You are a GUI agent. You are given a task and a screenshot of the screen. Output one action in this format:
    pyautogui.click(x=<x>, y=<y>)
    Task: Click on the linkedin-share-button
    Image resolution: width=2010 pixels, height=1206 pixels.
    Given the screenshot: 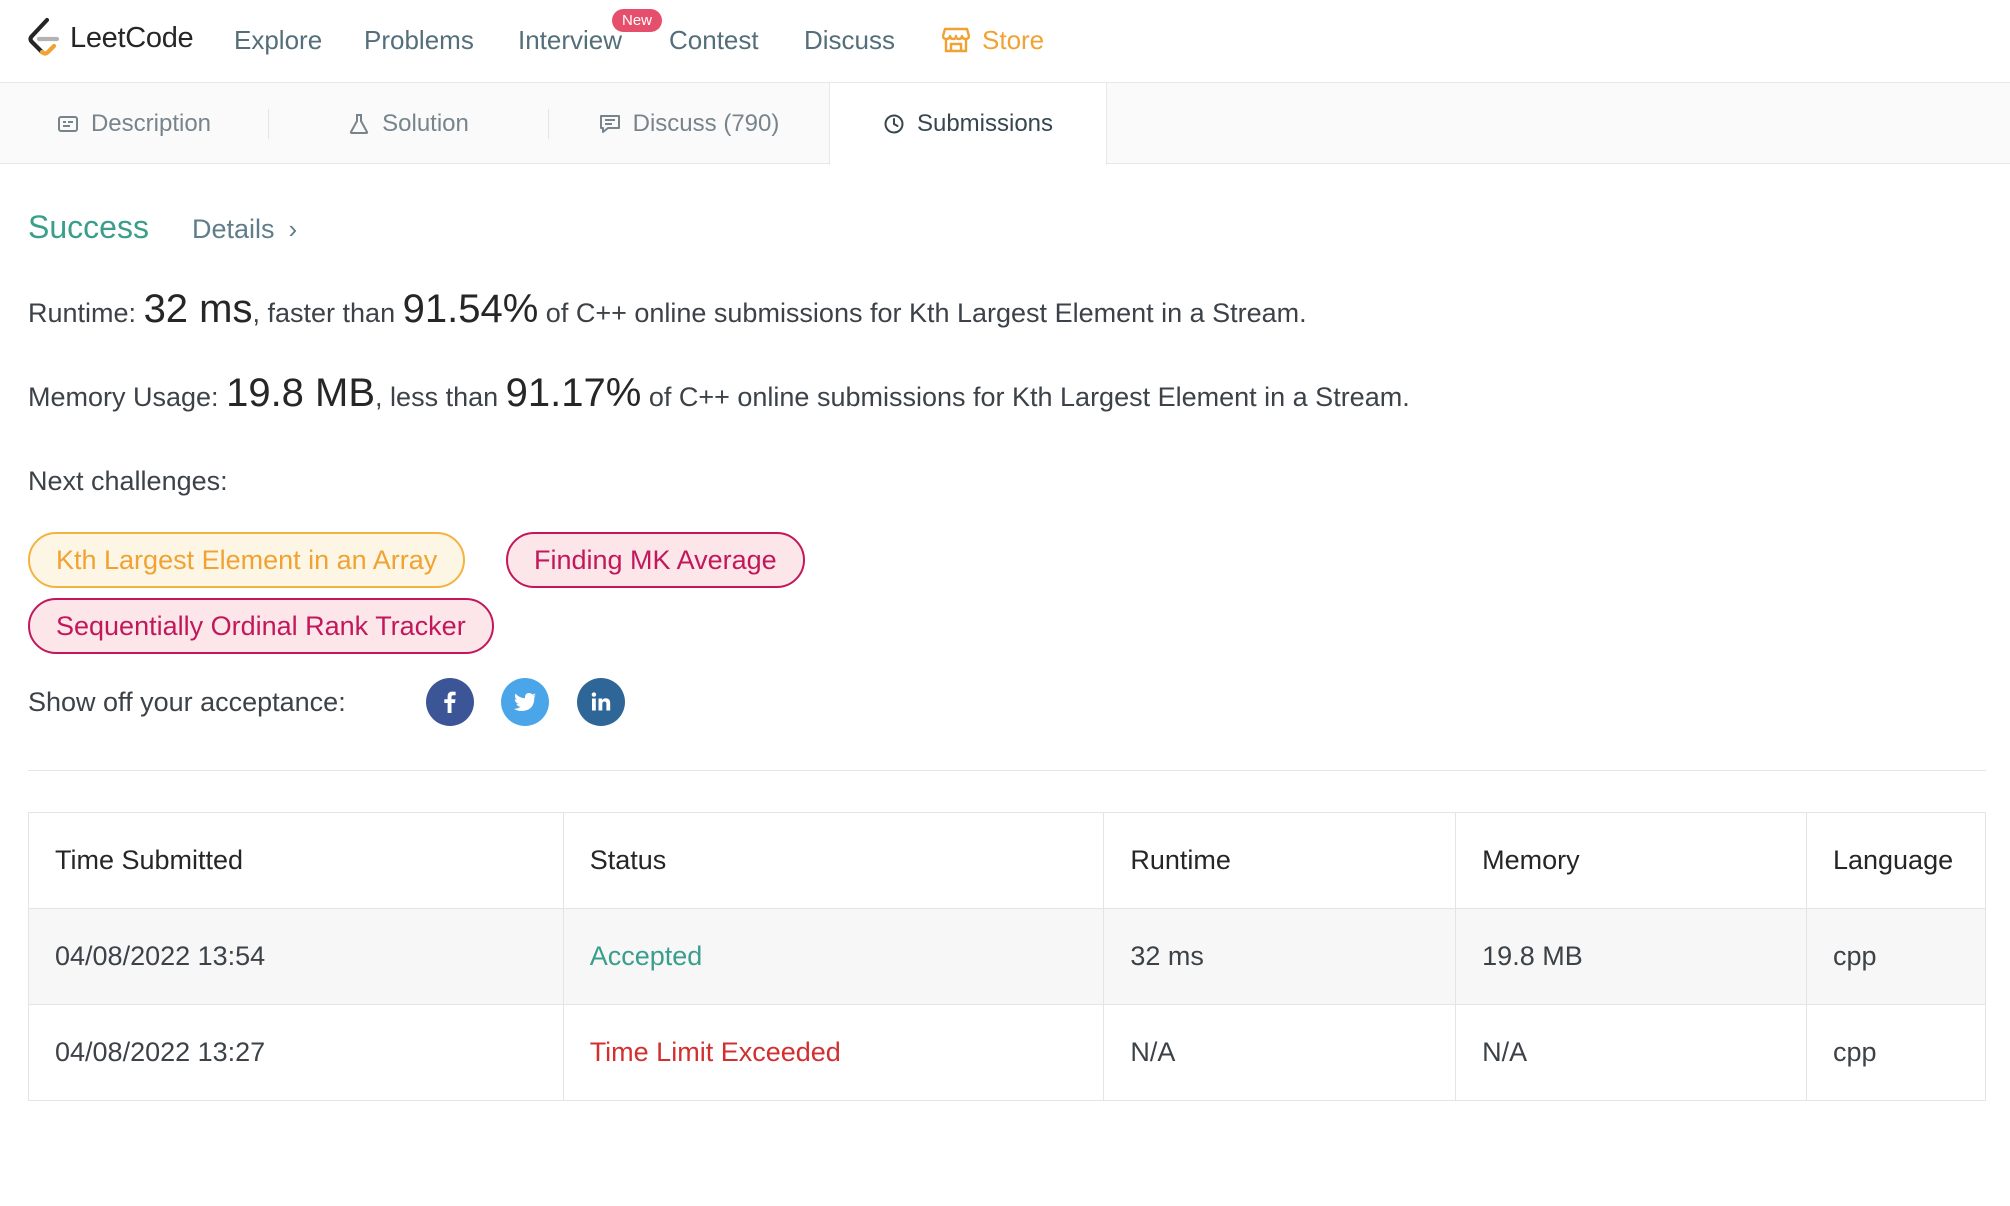 What is the action you would take?
    pyautogui.click(x=601, y=702)
    